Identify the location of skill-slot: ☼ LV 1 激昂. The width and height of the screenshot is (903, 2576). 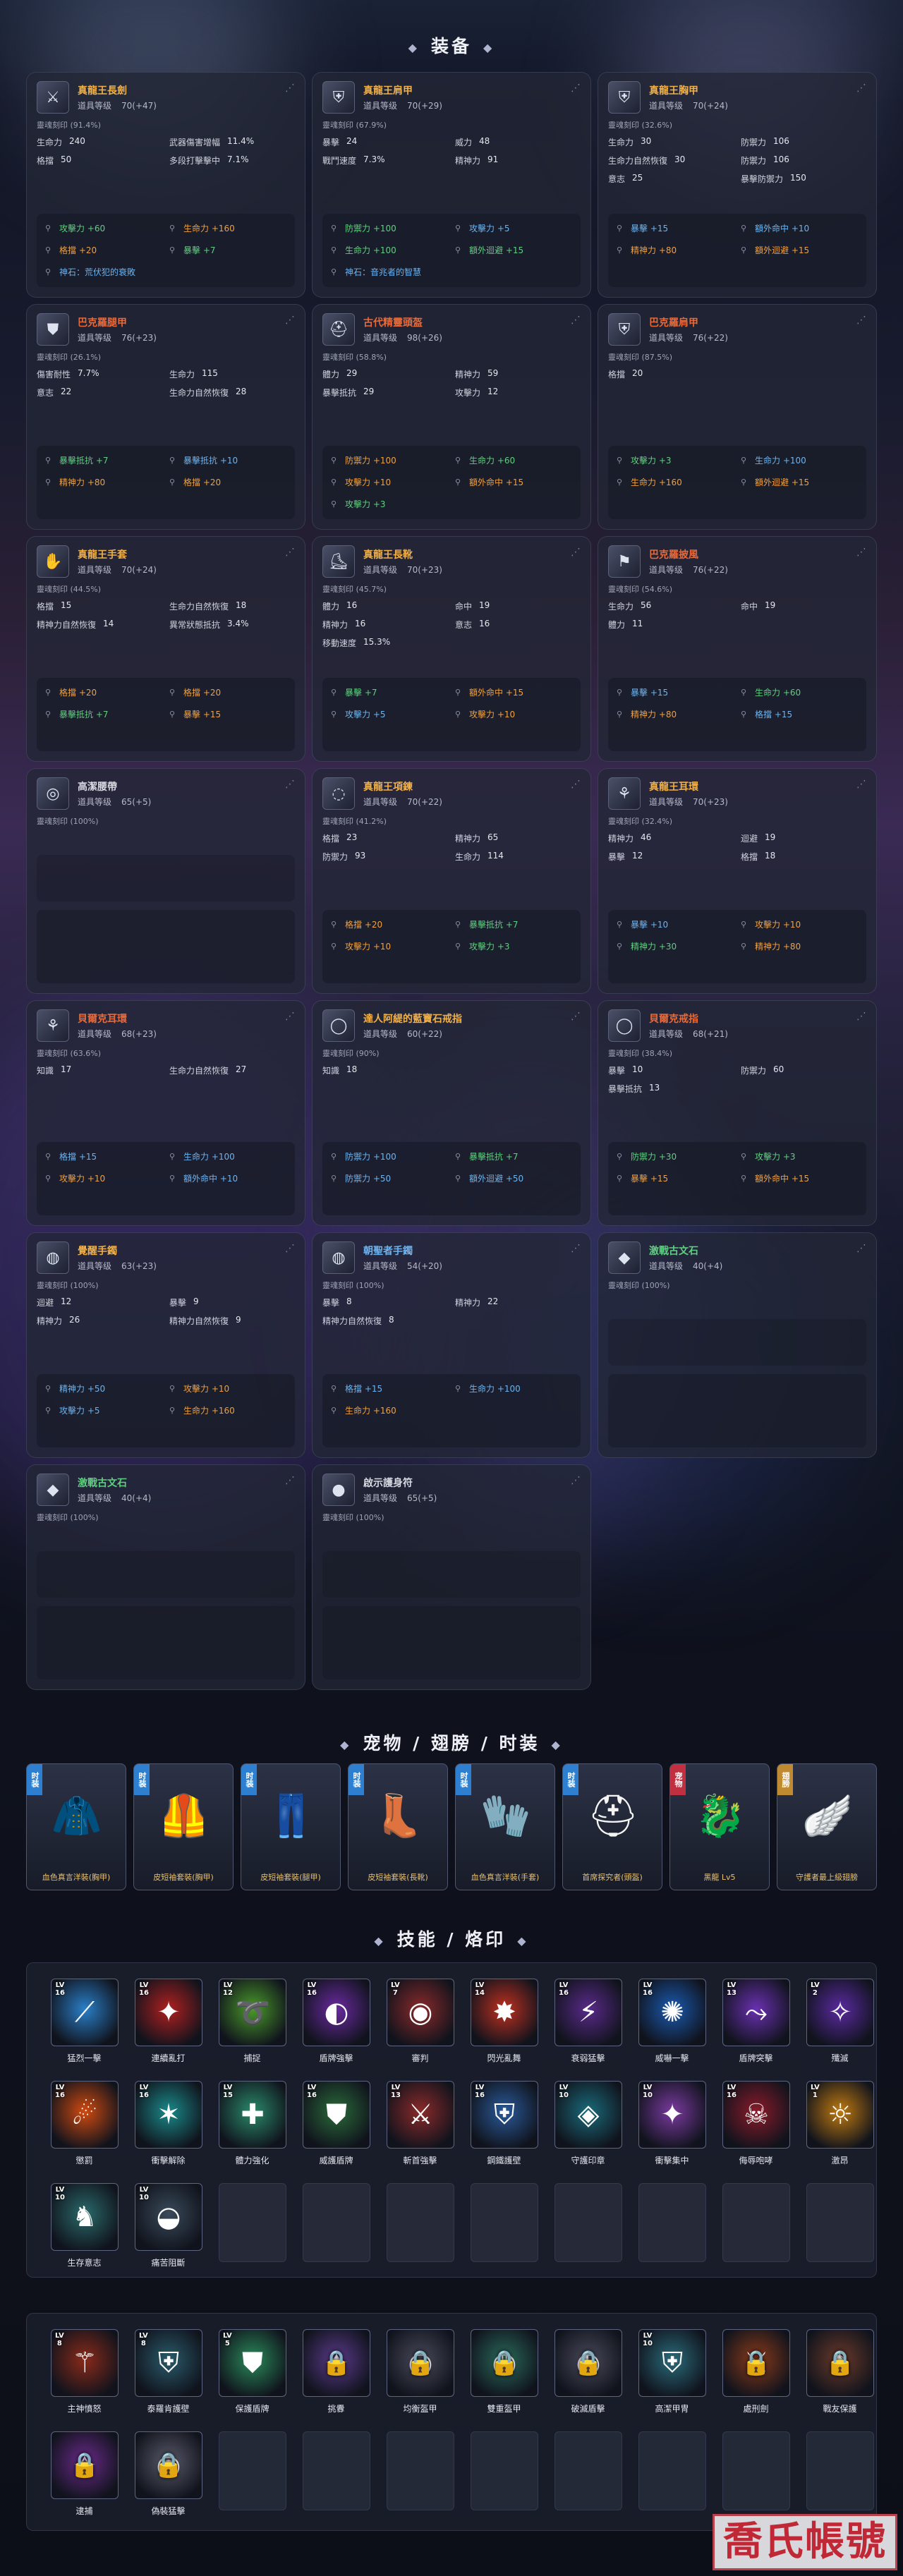
(839, 2132).